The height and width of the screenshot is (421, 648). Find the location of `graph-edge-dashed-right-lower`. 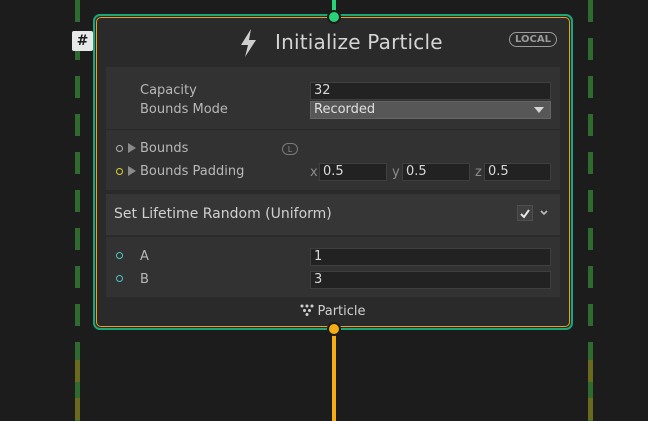

graph-edge-dashed-right-lower is located at coordinates (590, 390).